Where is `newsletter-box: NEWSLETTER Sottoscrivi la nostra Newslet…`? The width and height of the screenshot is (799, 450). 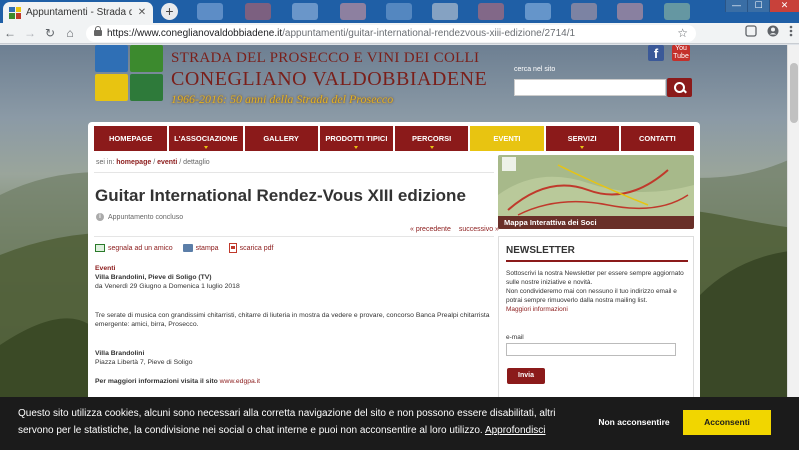 newsletter-box: NEWSLETTER Sottoscrivi la nostra Newslet… is located at coordinates (596, 326).